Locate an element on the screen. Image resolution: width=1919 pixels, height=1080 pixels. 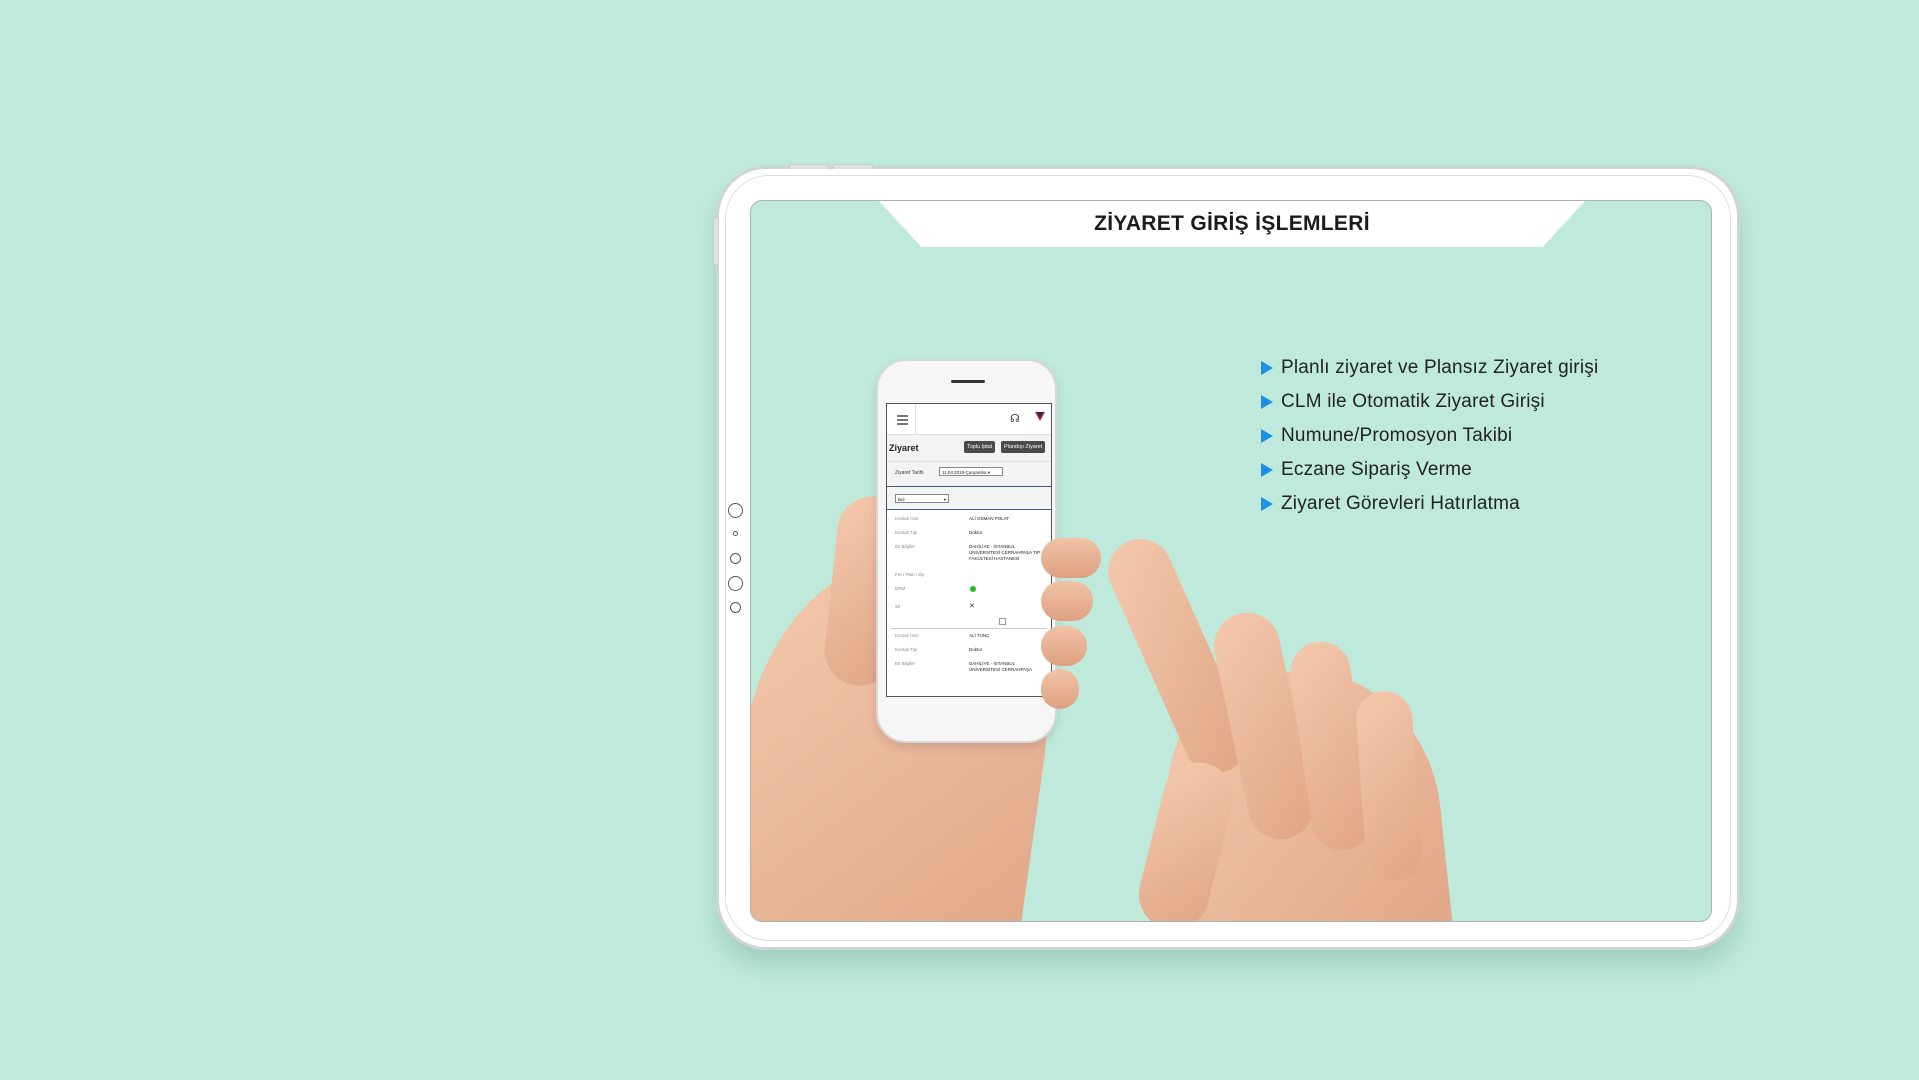
list-item: Fre / Plan / Ziy is located at coordinates (910, 574).